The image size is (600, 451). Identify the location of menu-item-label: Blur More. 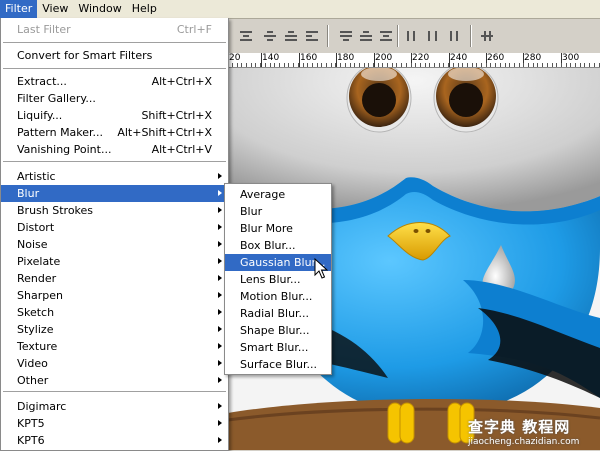
(266, 228).